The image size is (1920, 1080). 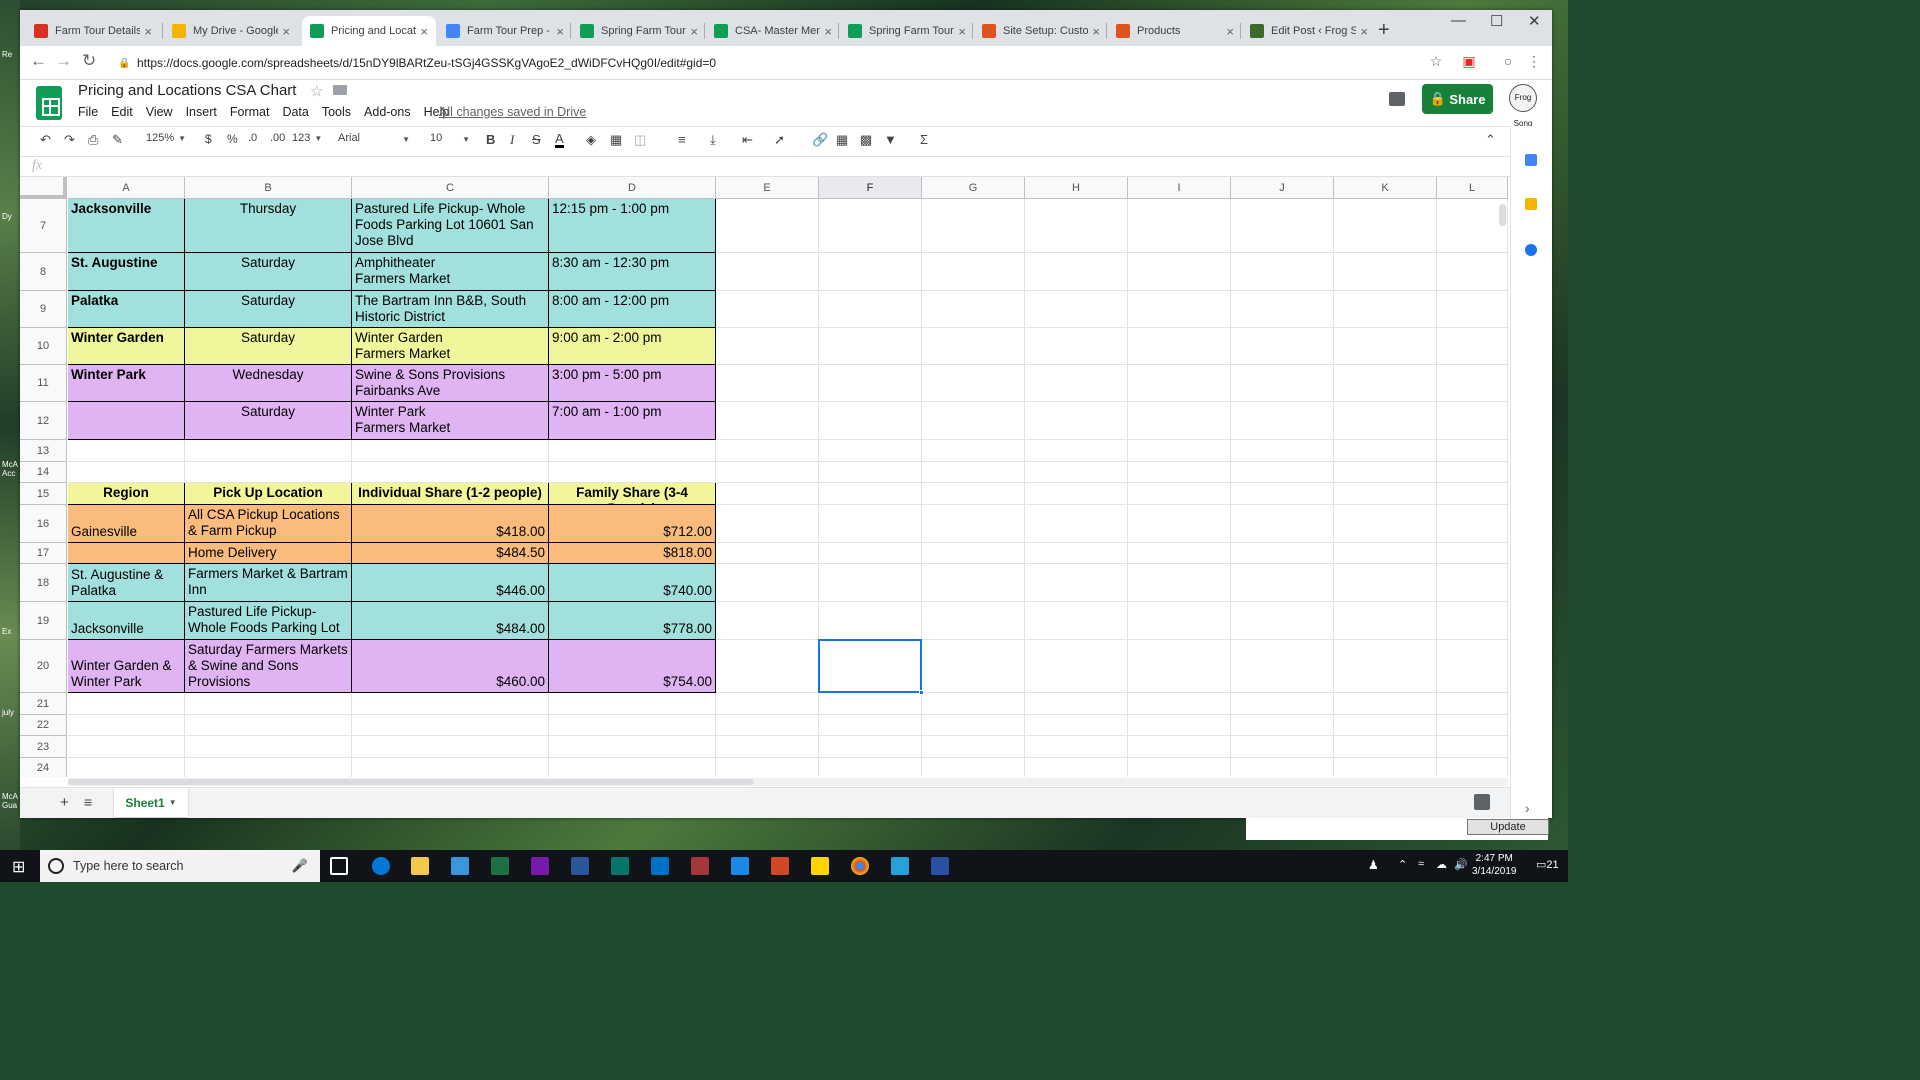 I want to click on pricing-region-cell: Jacksonville, so click(x=126, y=621).